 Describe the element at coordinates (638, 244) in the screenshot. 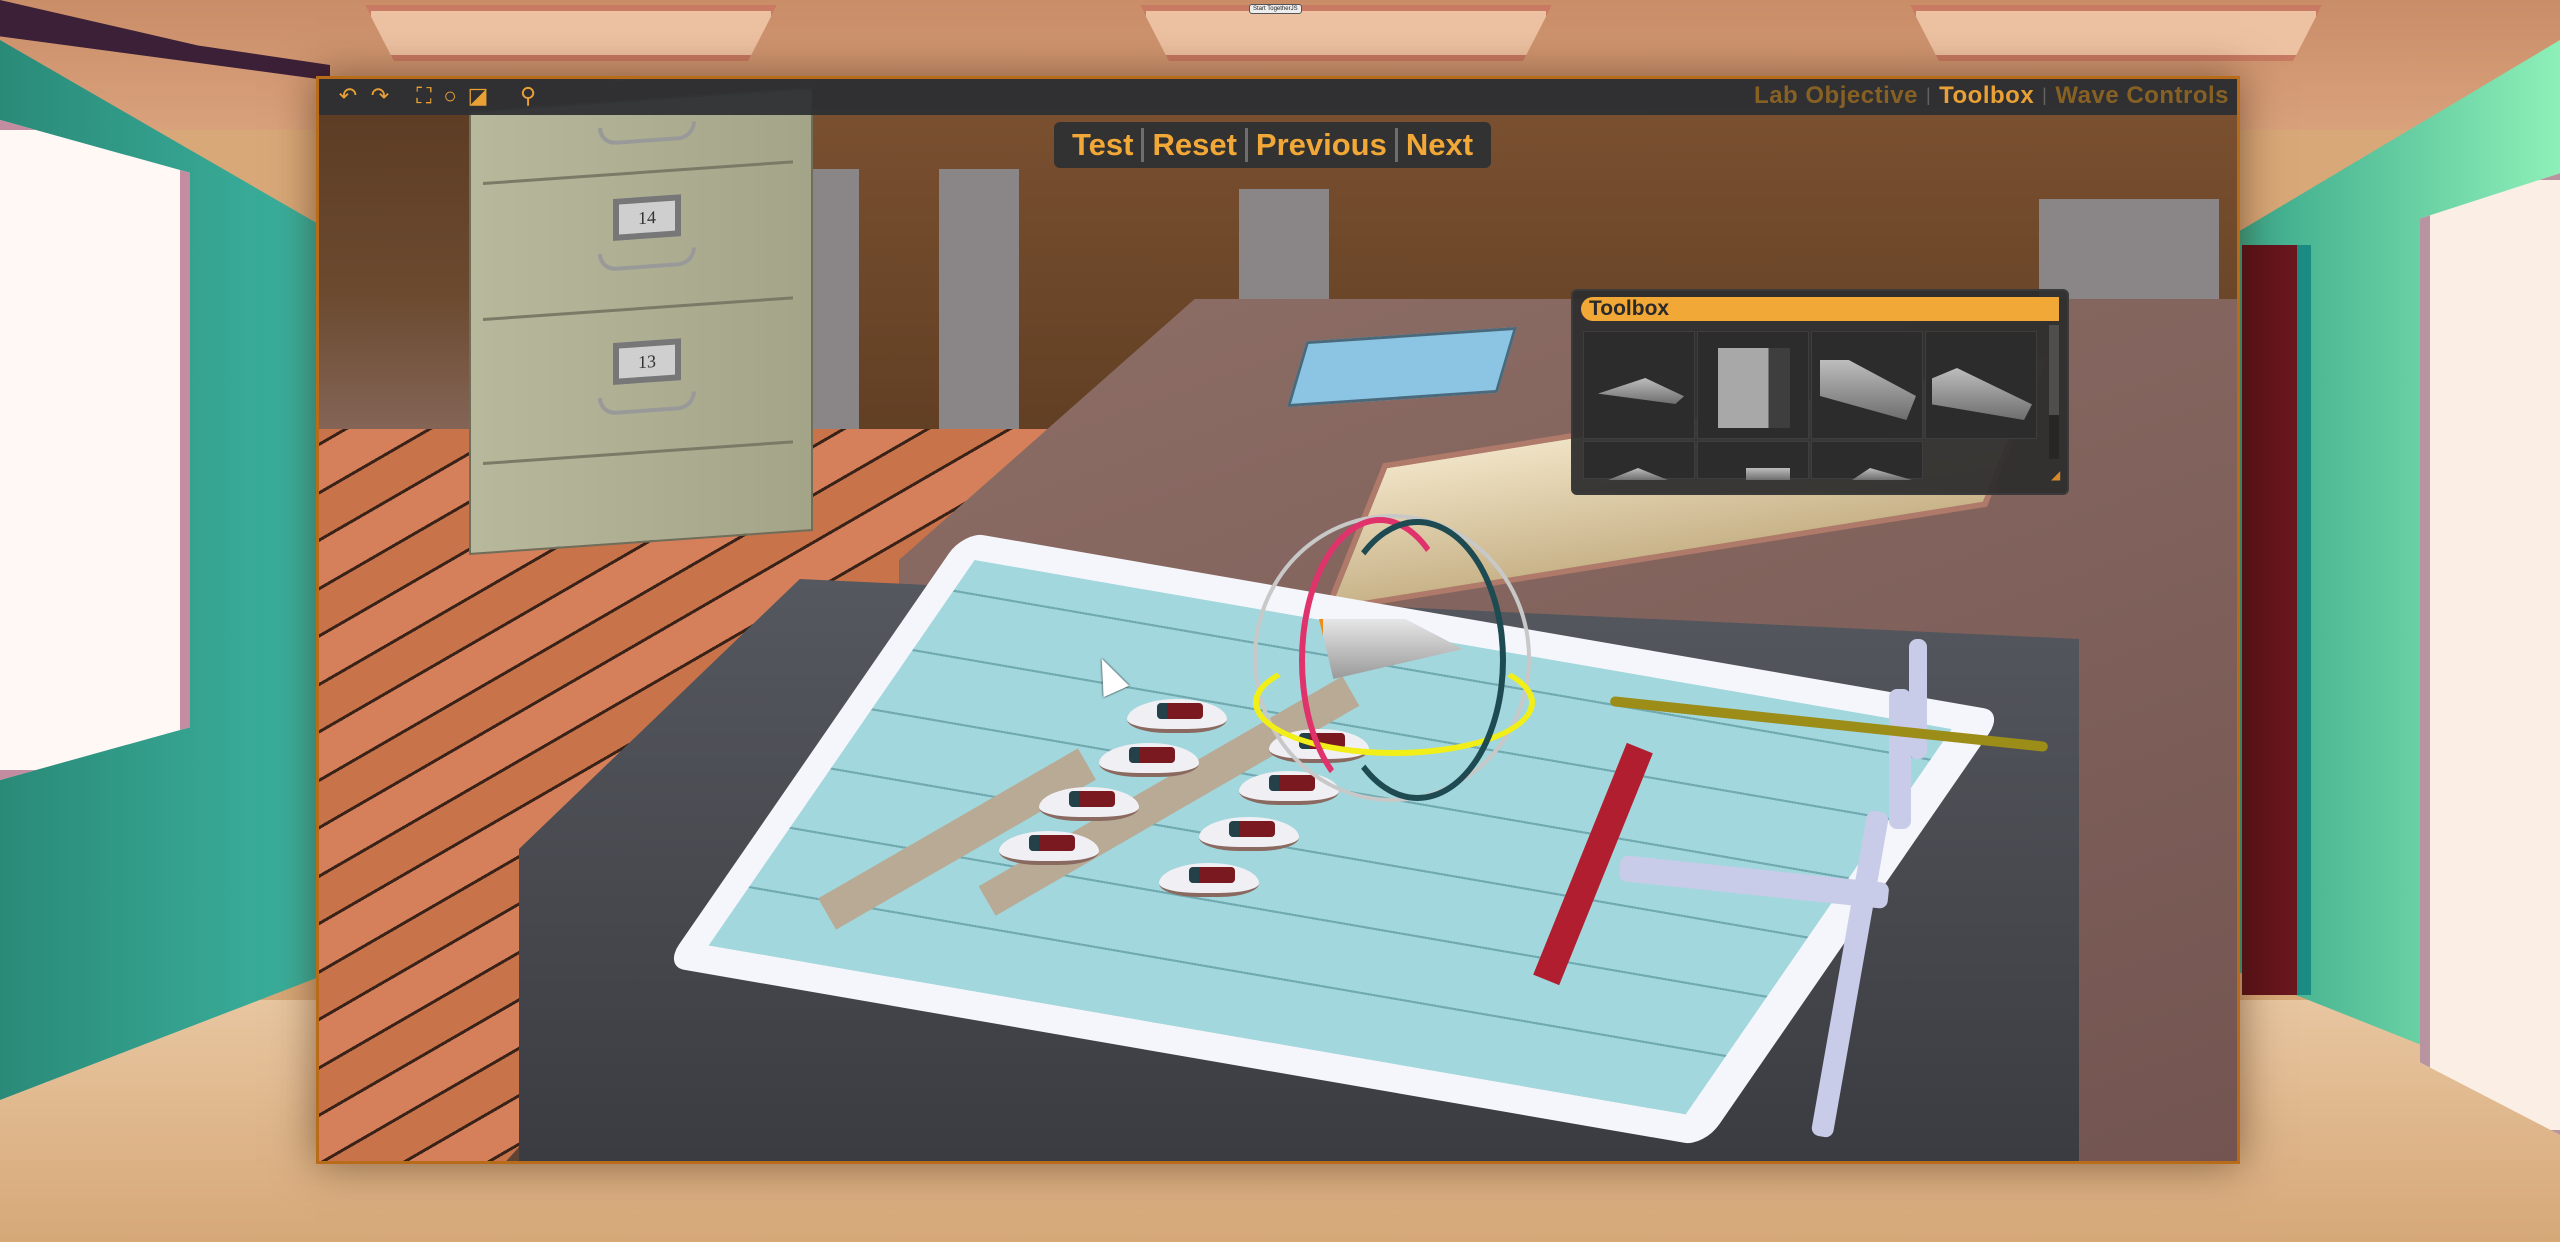

I see `drawer: 14` at that location.